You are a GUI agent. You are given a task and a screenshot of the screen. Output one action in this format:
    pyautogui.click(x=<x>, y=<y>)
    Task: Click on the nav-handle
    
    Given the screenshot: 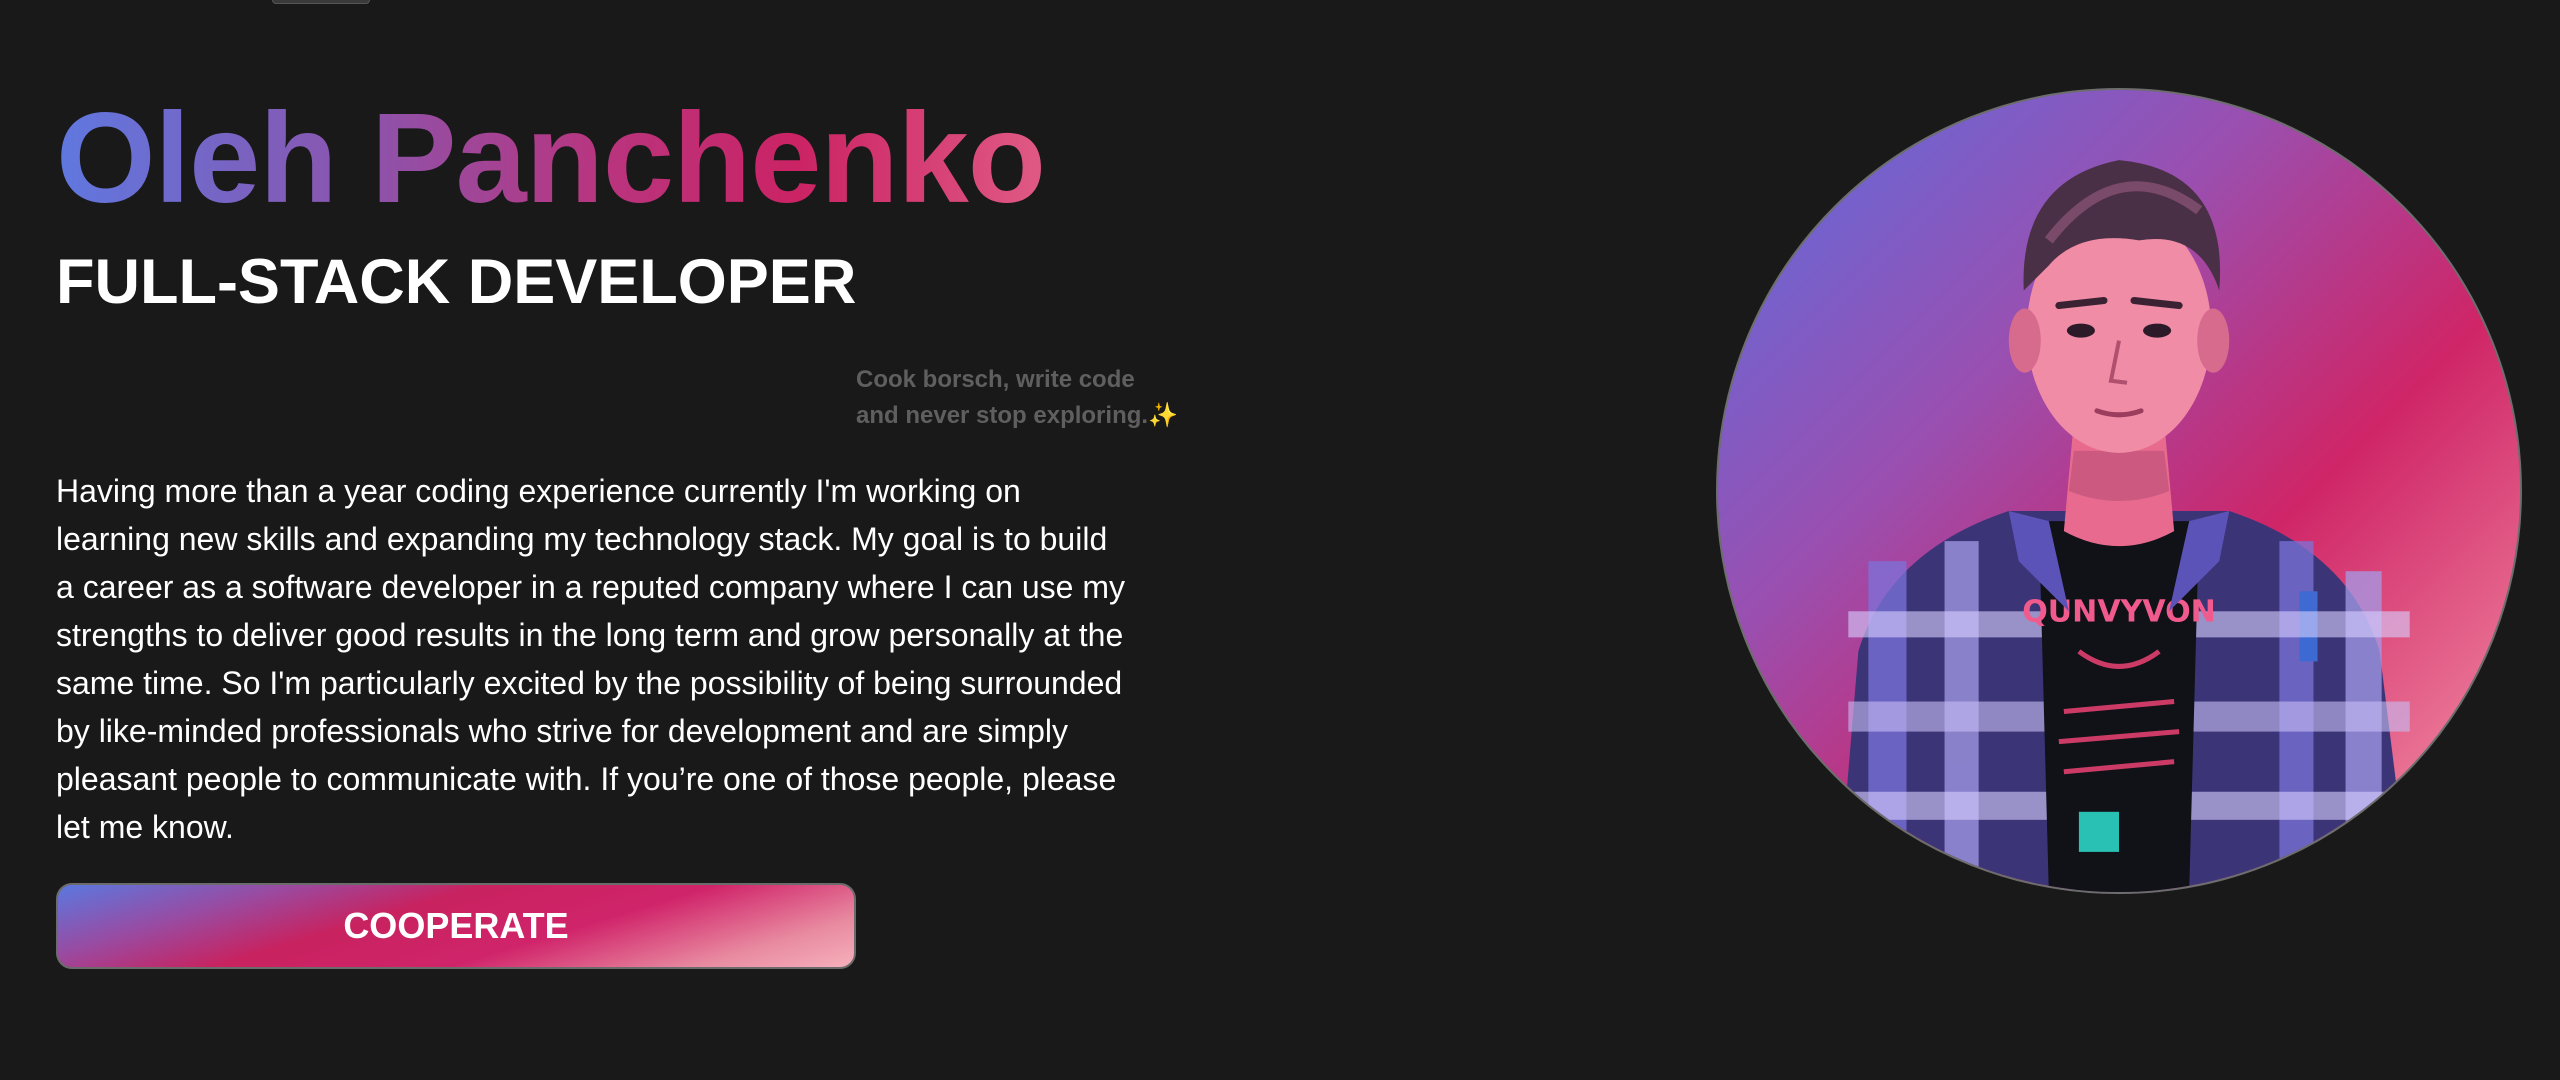 What is the action you would take?
    pyautogui.click(x=321, y=2)
    